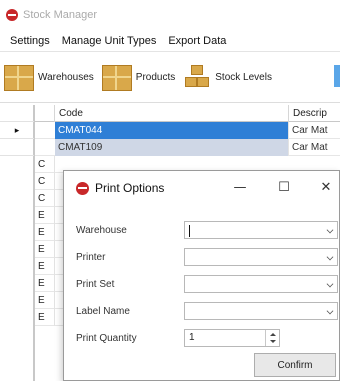 Image resolution: width=340 pixels, height=381 pixels. What do you see at coordinates (202, 188) in the screenshot?
I see `dialog-titlebar: Print Options` at bounding box center [202, 188].